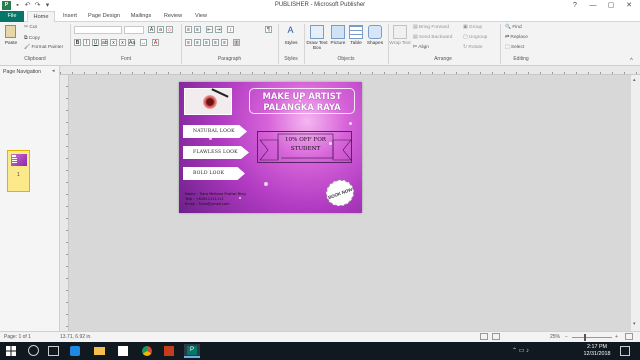 The width and height of the screenshot is (640, 360). I want to click on line-spacing-icon: ↕, so click(230, 29).